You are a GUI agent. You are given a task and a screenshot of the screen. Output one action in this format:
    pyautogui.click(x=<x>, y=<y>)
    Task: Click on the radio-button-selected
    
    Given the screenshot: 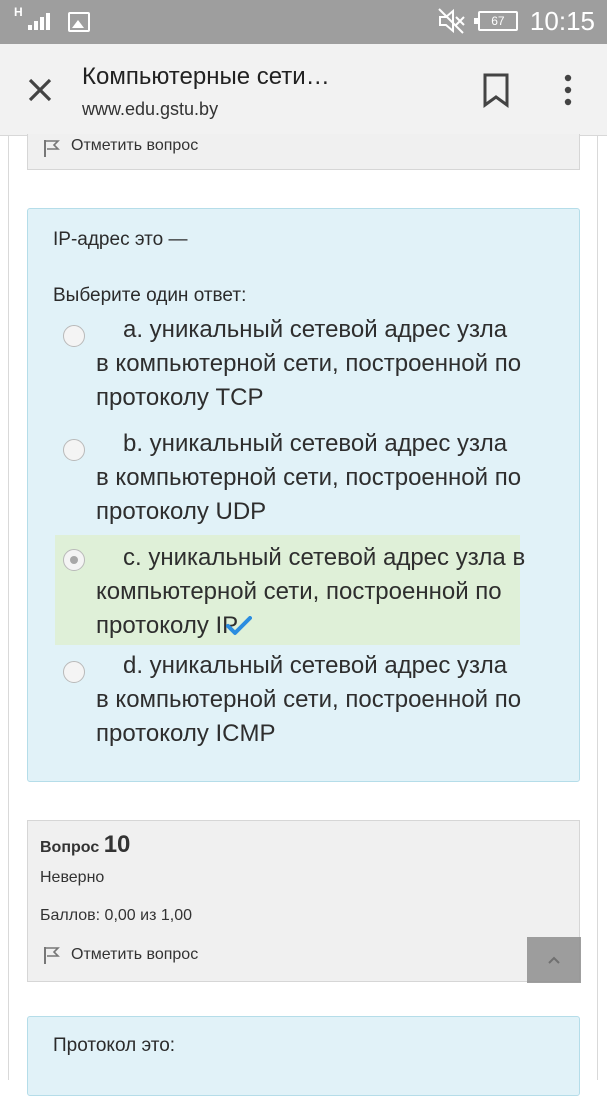 What is the action you would take?
    pyautogui.click(x=74, y=560)
    